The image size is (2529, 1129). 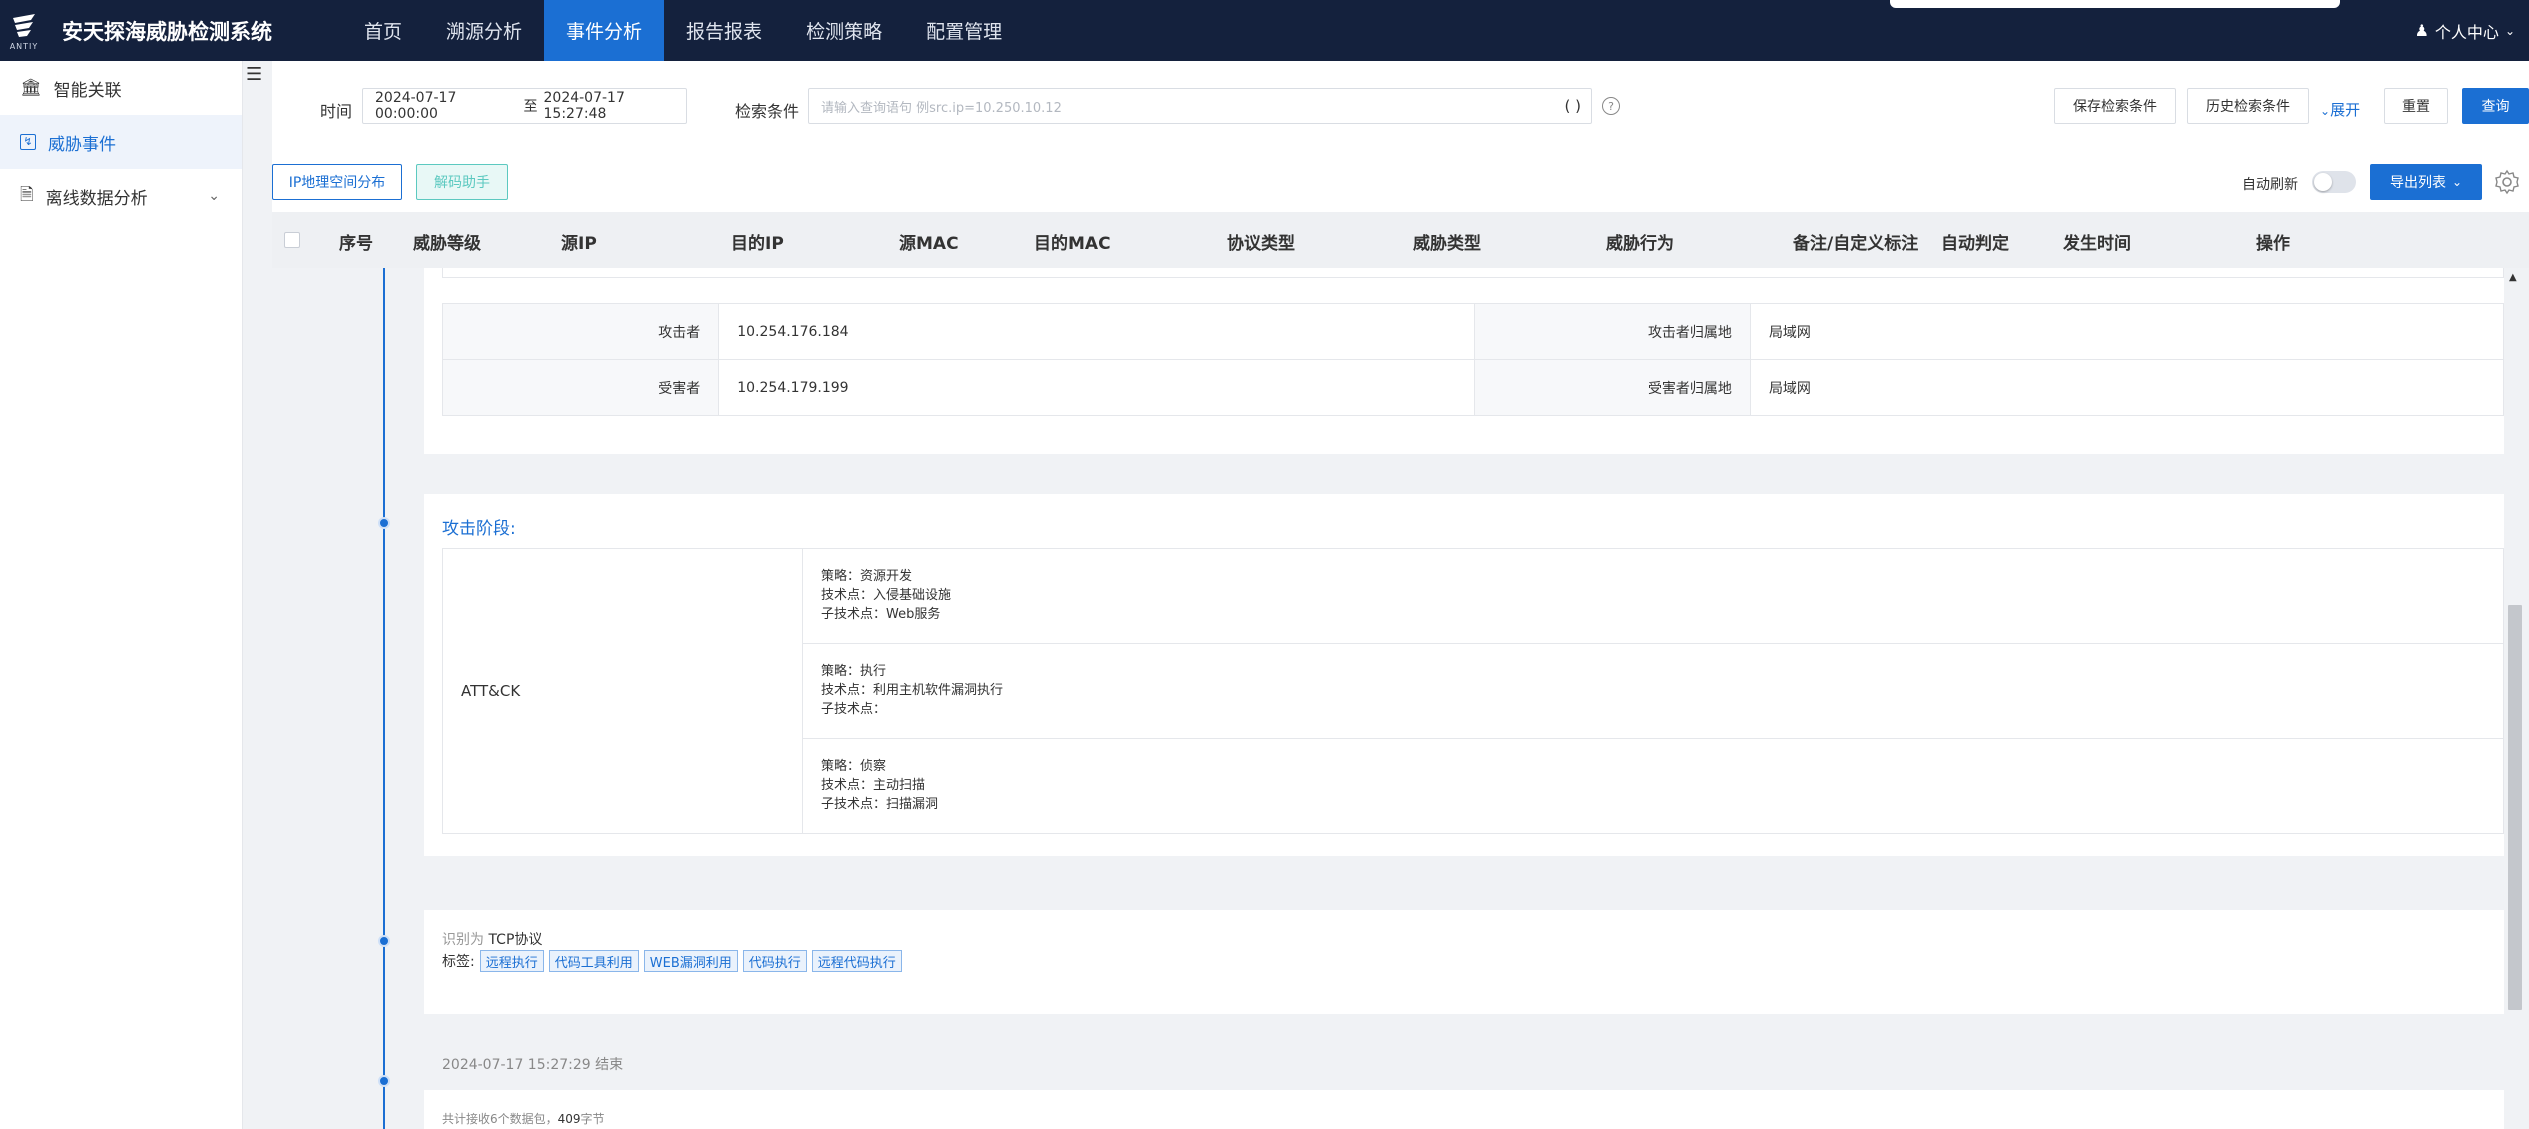 I want to click on table-row: 受害者 10.254.179.199 受害者归属地 局域网, so click(x=1473, y=387).